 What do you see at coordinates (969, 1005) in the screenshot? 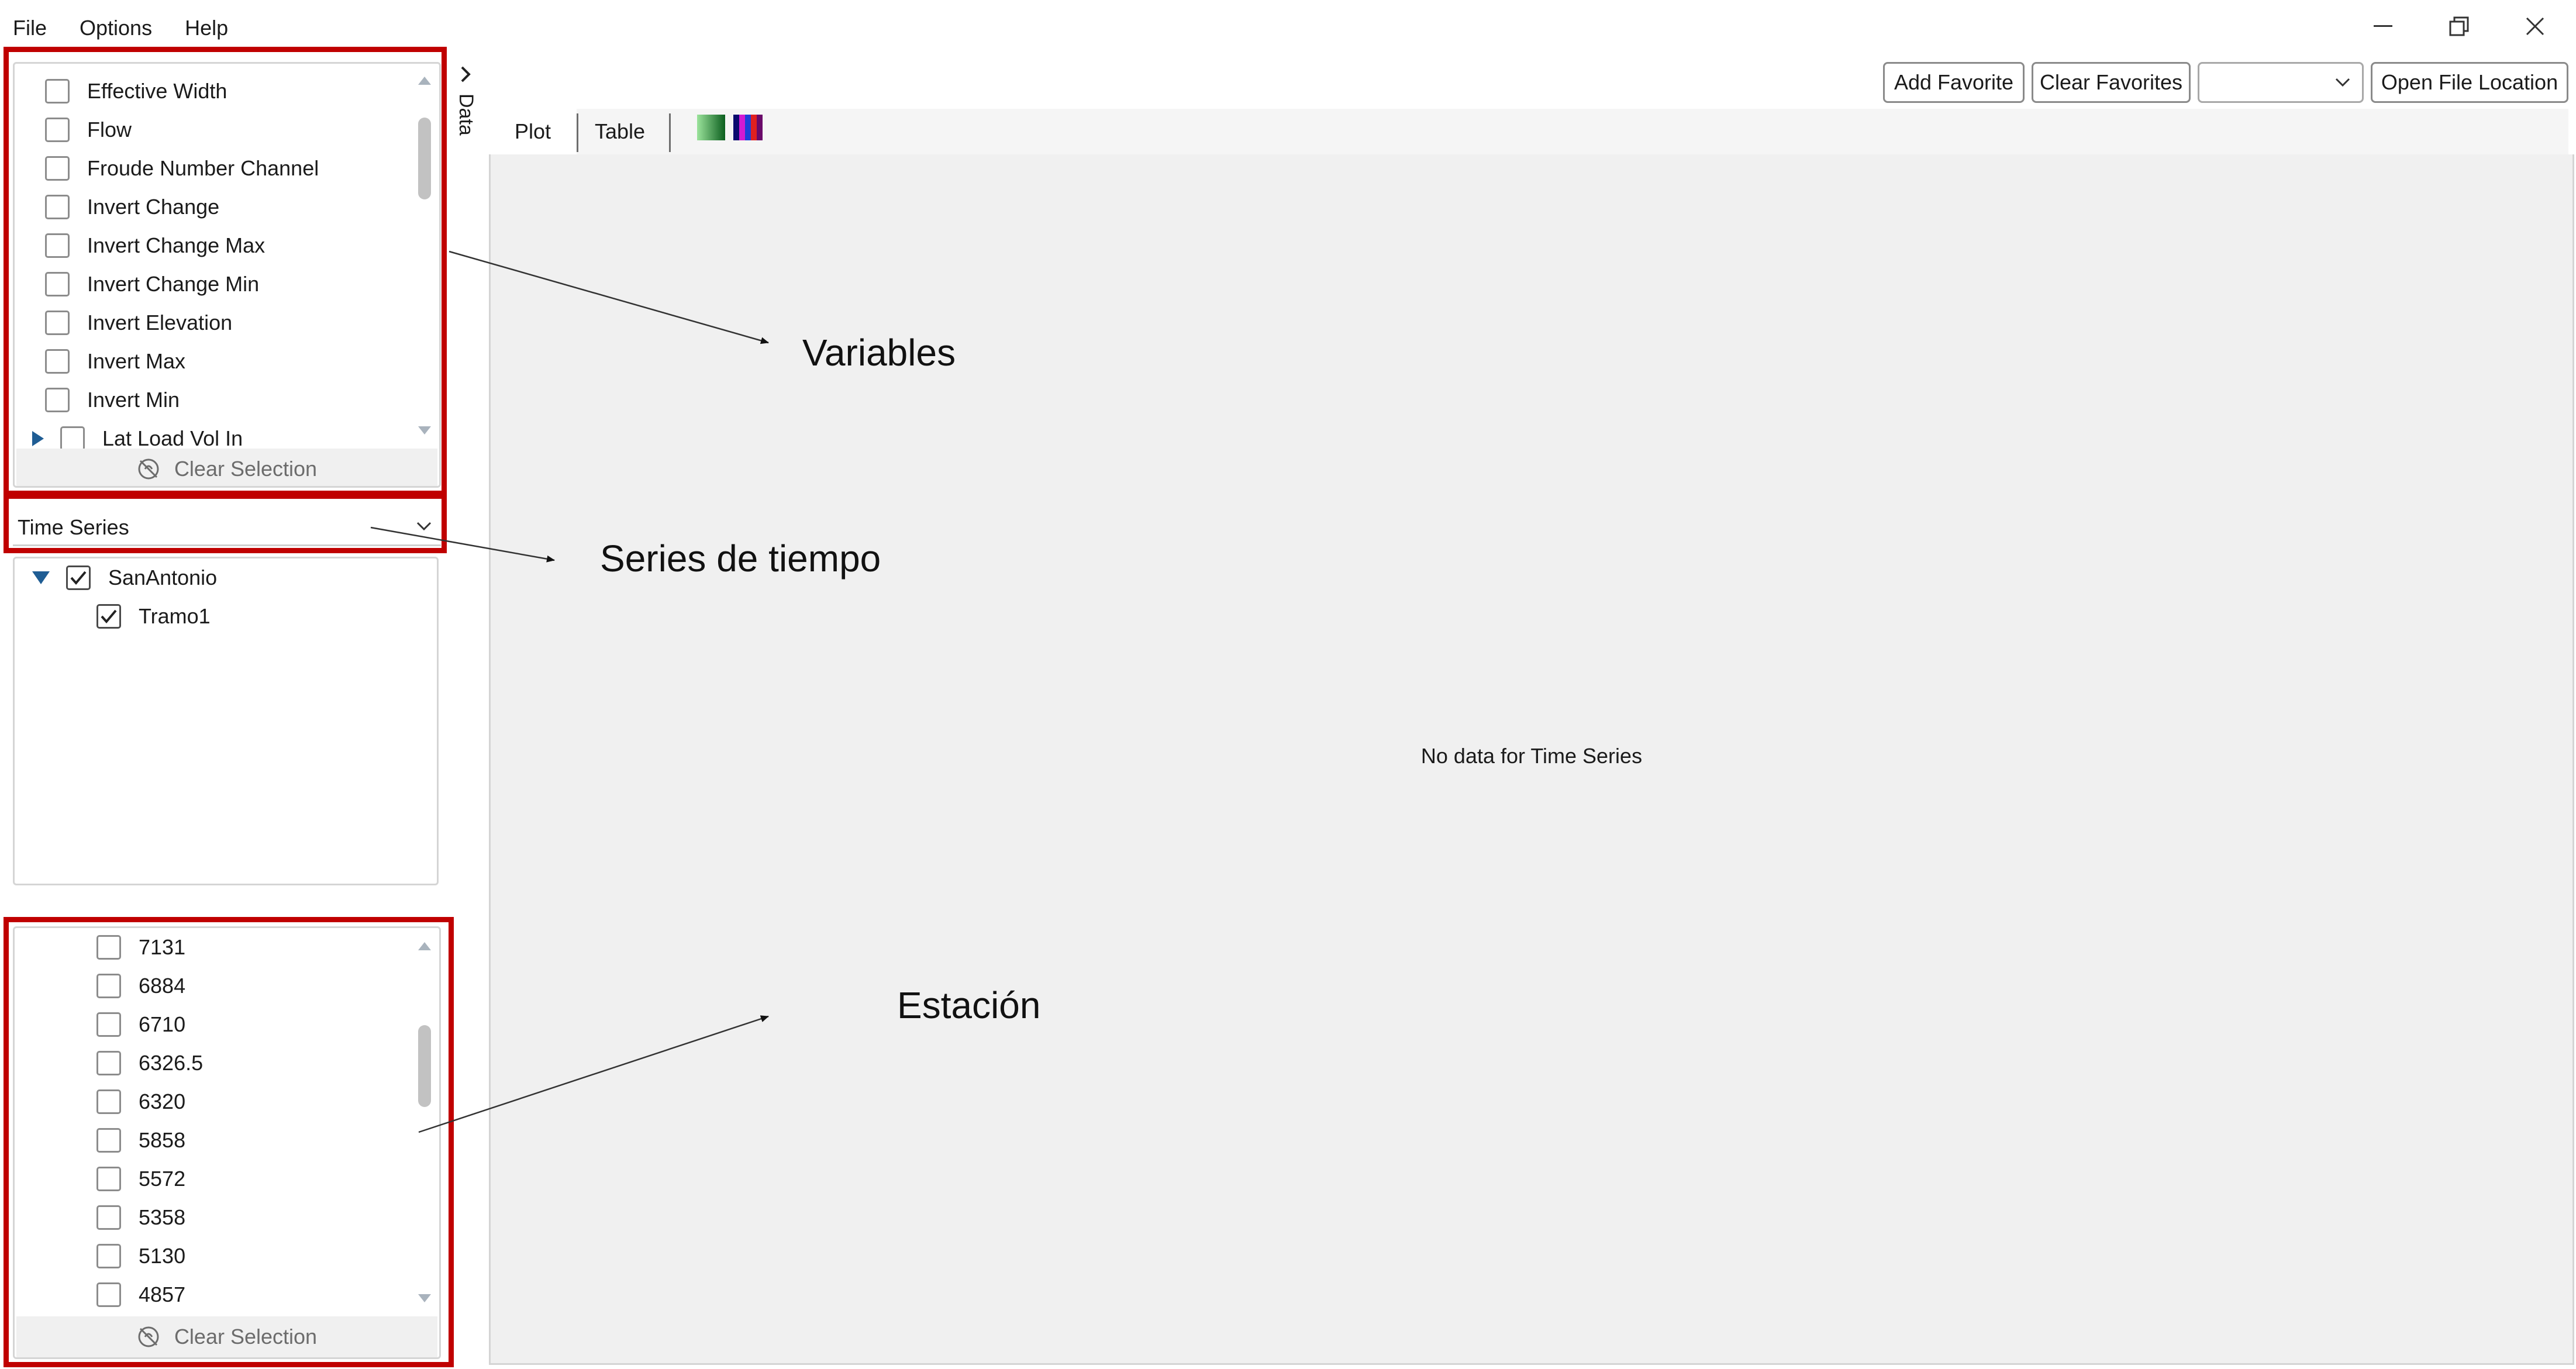
I see `station-annotation: Estación` at bounding box center [969, 1005].